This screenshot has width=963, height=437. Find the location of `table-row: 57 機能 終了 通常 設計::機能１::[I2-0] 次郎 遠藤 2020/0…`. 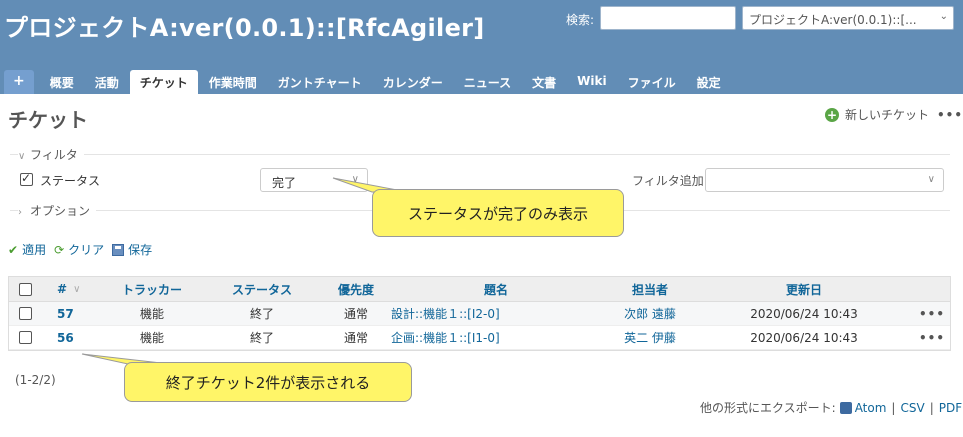

table-row: 57 機能 終了 通常 設計::機能１::[I2-0] 次郎 遠藤 2020/0… is located at coordinates (479, 314).